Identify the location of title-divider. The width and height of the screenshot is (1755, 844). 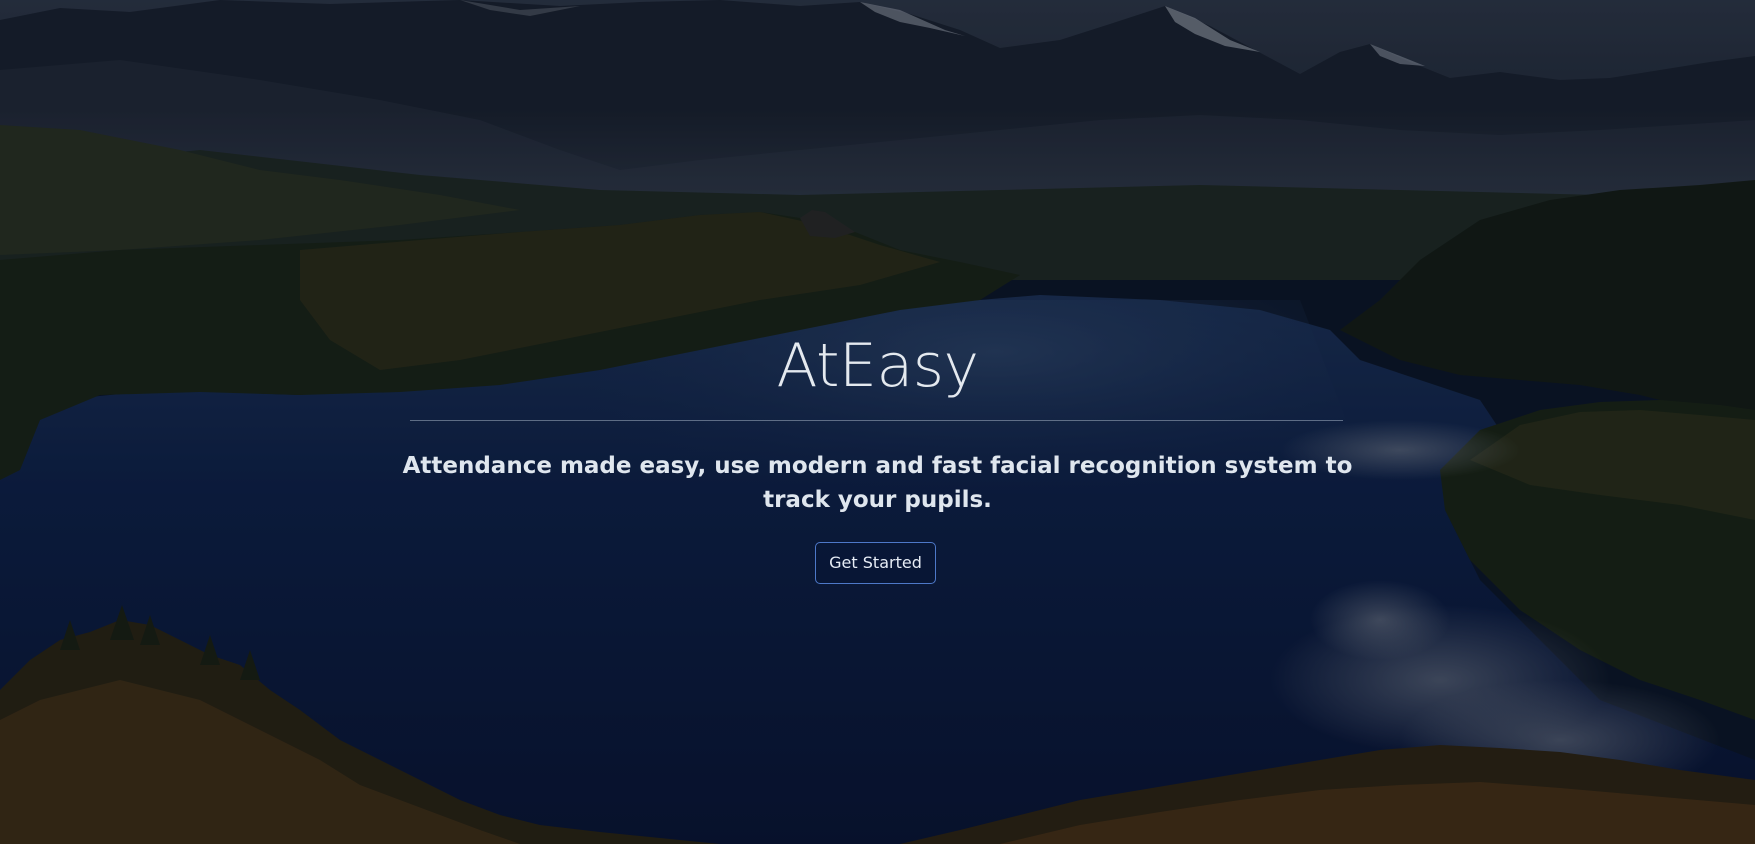
(876, 420).